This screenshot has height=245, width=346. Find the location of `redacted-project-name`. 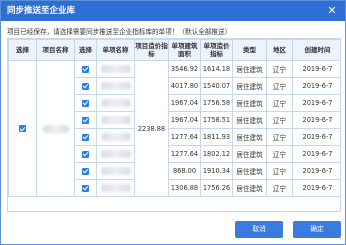

redacted-project-name is located at coordinates (55, 128).